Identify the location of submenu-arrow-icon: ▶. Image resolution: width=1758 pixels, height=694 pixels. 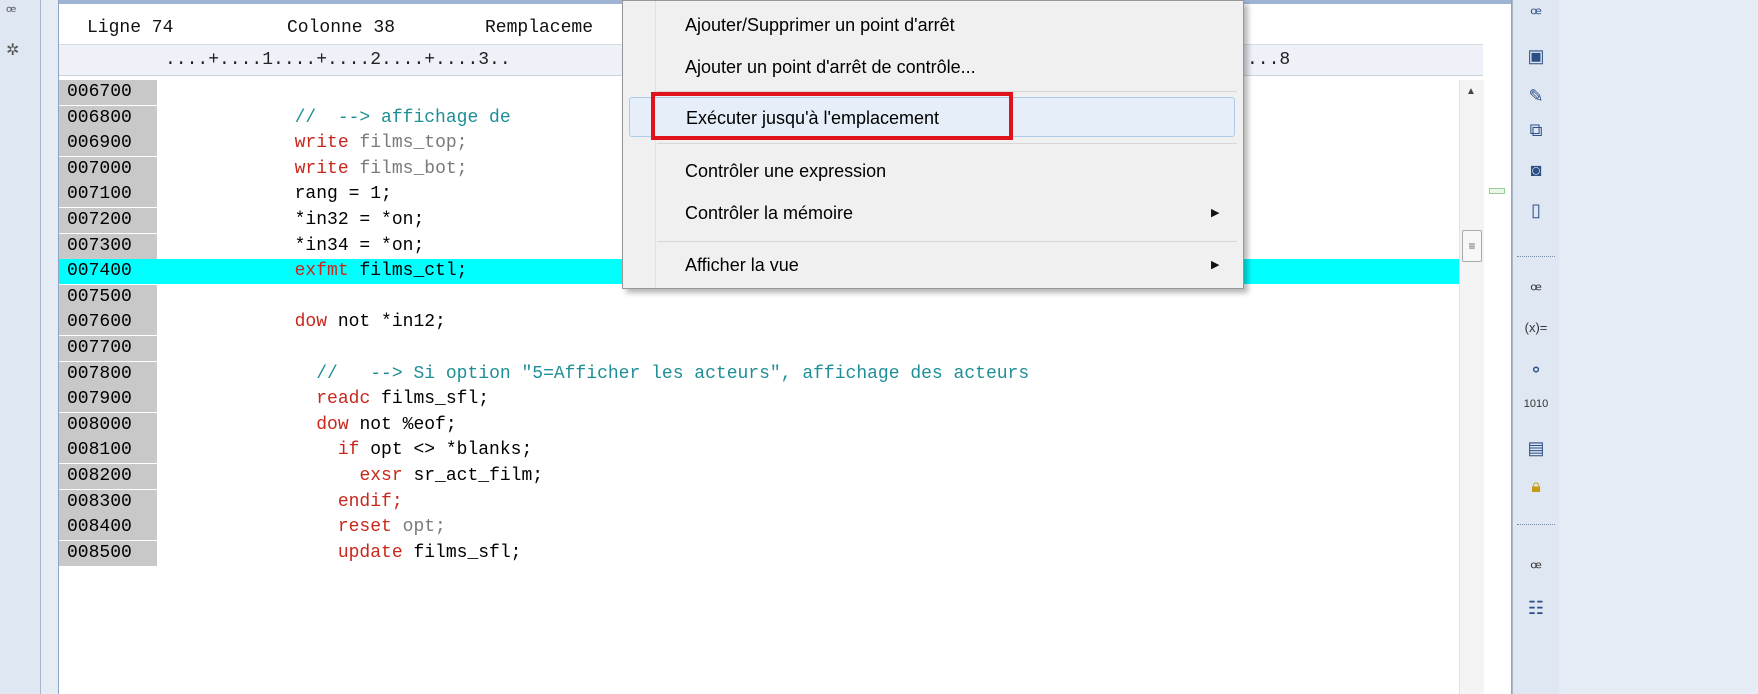
(1215, 213).